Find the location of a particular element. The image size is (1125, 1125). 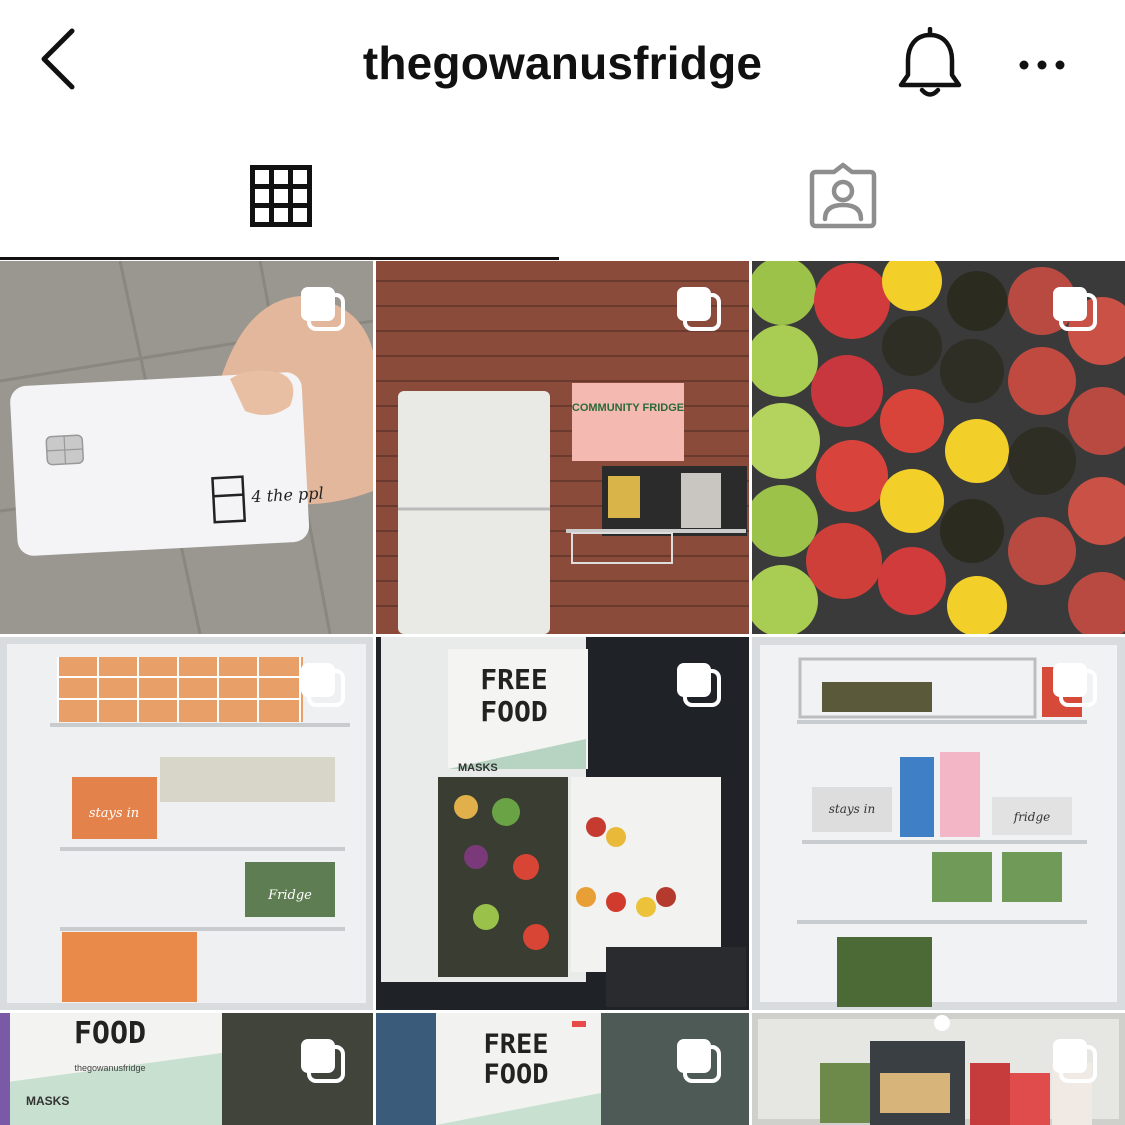

active-tab-indicator is located at coordinates (279, 258).